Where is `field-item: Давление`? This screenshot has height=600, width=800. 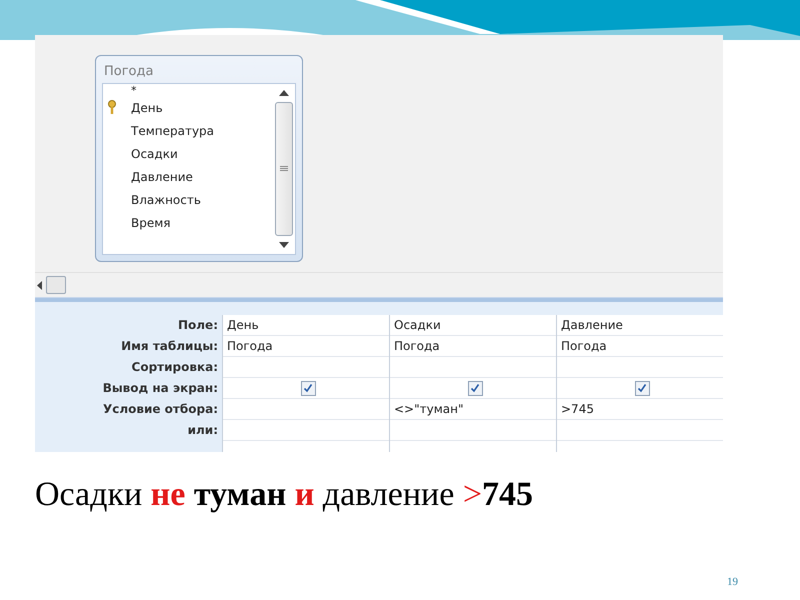
field-item: Давление is located at coordinates (190, 176).